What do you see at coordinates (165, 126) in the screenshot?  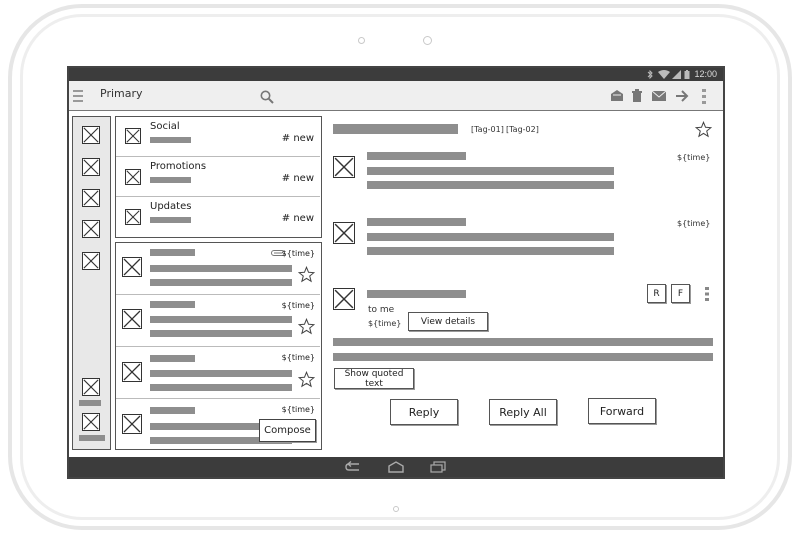 I see `category-name: Social` at bounding box center [165, 126].